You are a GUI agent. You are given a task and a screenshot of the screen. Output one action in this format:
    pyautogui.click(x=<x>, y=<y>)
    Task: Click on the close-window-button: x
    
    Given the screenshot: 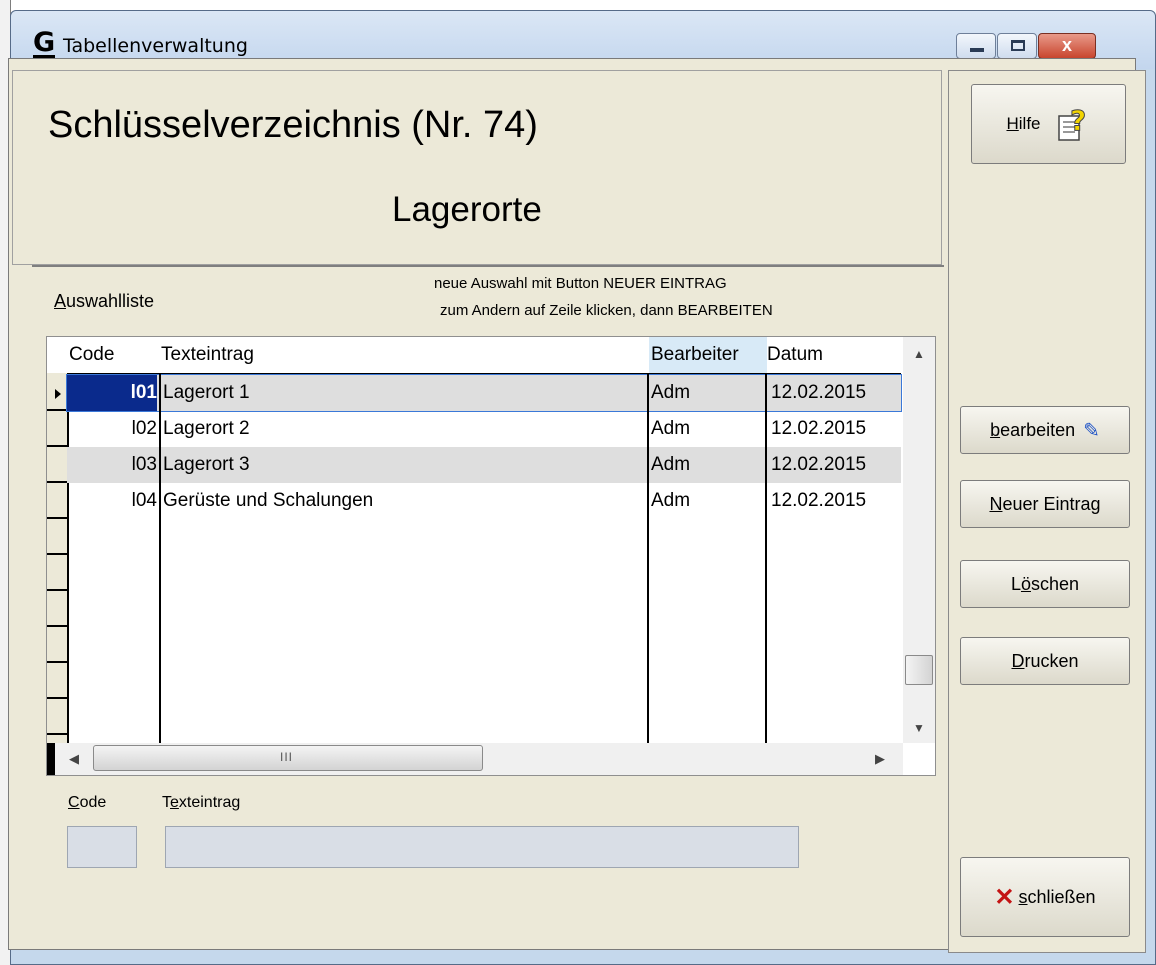 What is the action you would take?
    pyautogui.click(x=1067, y=46)
    